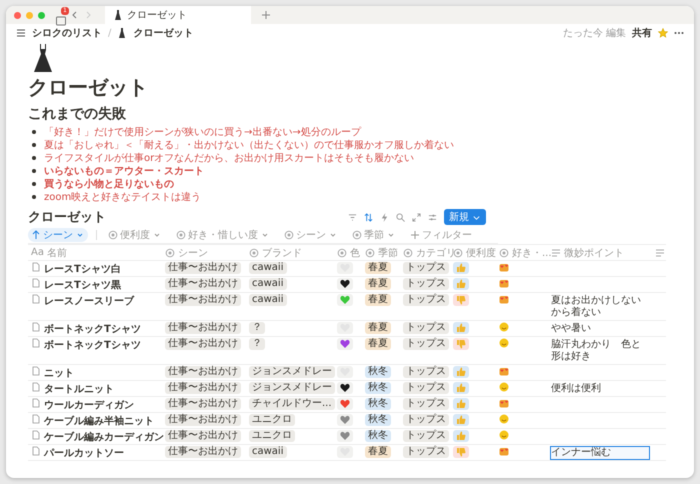 This screenshot has height=484, width=700. Describe the element at coordinates (123, 197) in the screenshot. I see `bullet-text: zoom映えと好きなテイストは違う` at that location.